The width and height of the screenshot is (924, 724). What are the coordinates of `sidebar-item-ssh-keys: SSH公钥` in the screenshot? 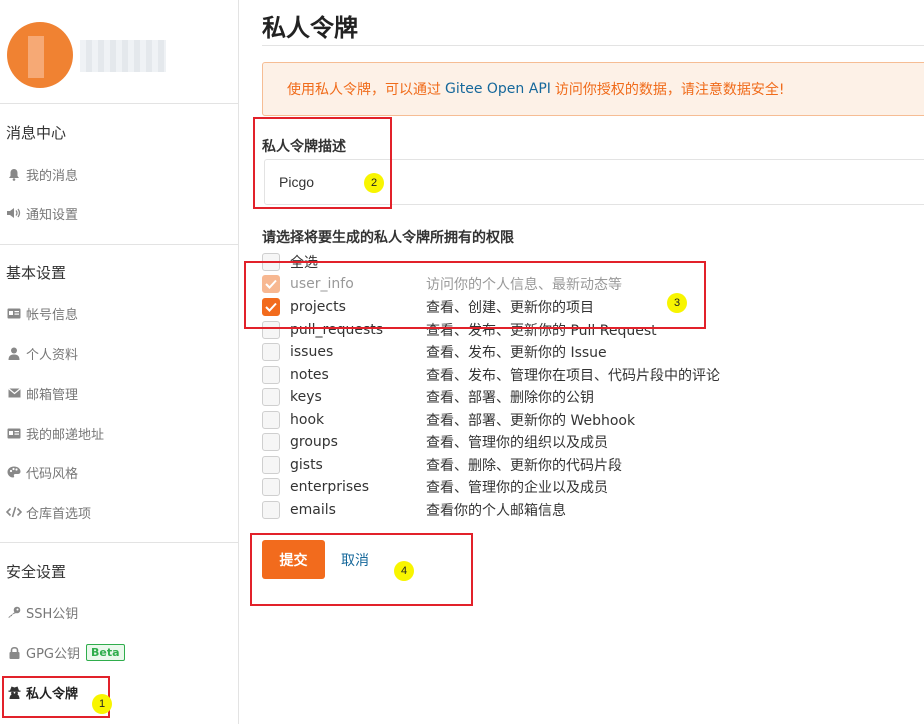 It's located at (42, 612).